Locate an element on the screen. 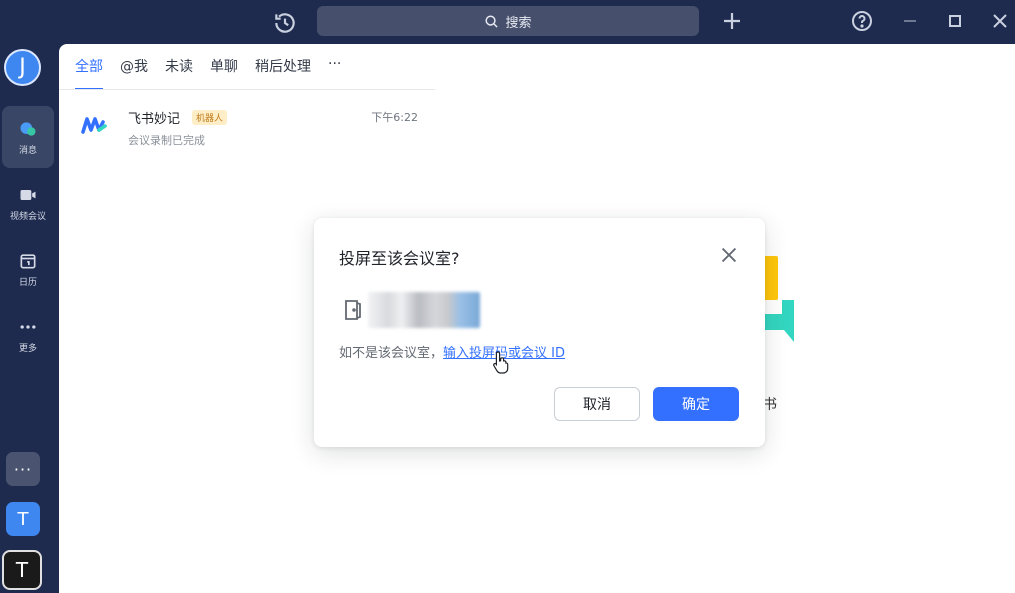 Image resolution: width=1015 pixels, height=593 pixels. cancel-button: 取消 is located at coordinates (597, 404).